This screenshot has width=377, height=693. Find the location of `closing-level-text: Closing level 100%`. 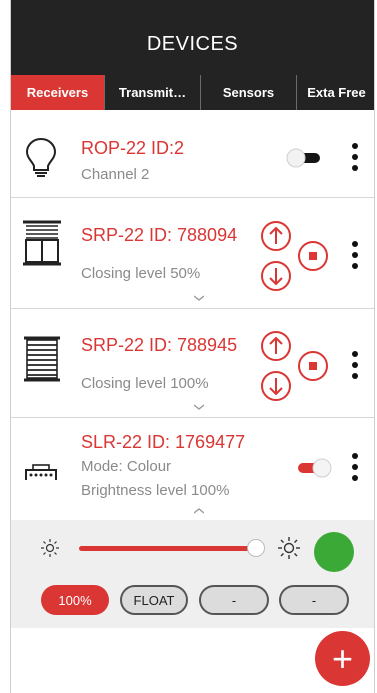

closing-level-text: Closing level 100% is located at coordinates (145, 383).